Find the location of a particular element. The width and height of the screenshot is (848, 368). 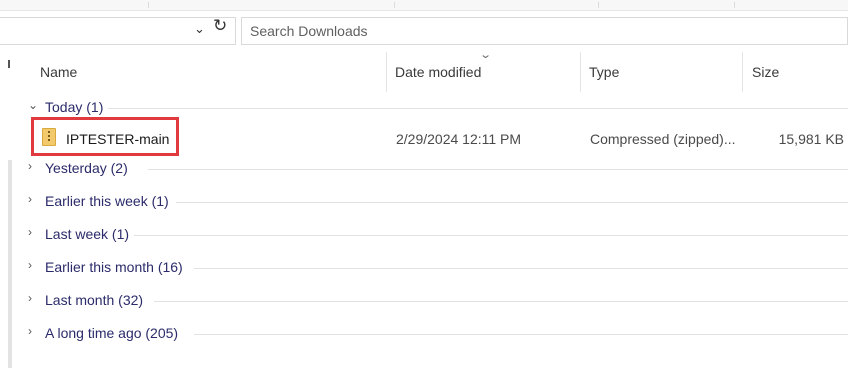

group-label: Earlier this month (16) is located at coordinates (114, 267).